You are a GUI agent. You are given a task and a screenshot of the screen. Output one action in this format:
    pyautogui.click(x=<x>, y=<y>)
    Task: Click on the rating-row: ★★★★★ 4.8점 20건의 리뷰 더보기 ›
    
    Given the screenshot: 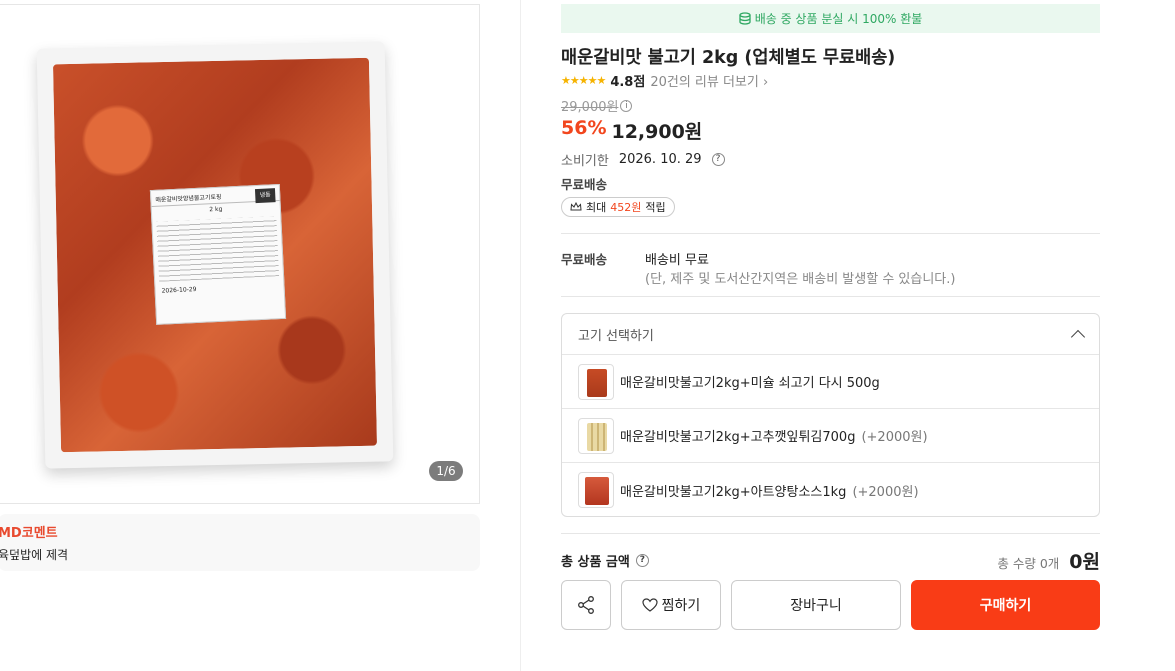 What is the action you would take?
    pyautogui.click(x=664, y=80)
    